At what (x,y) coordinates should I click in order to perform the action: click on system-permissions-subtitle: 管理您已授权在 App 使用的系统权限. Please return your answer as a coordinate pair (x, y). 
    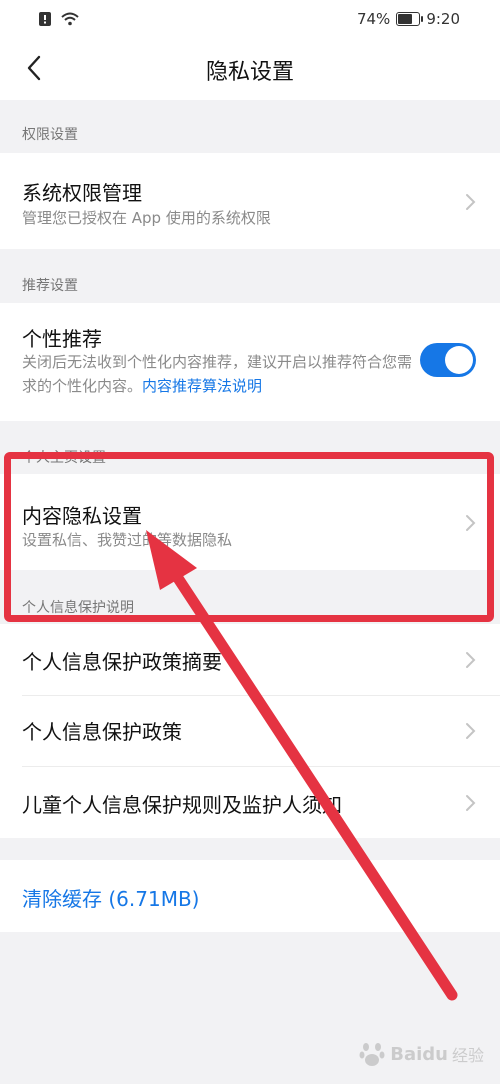
    Looking at the image, I should click on (146, 218).